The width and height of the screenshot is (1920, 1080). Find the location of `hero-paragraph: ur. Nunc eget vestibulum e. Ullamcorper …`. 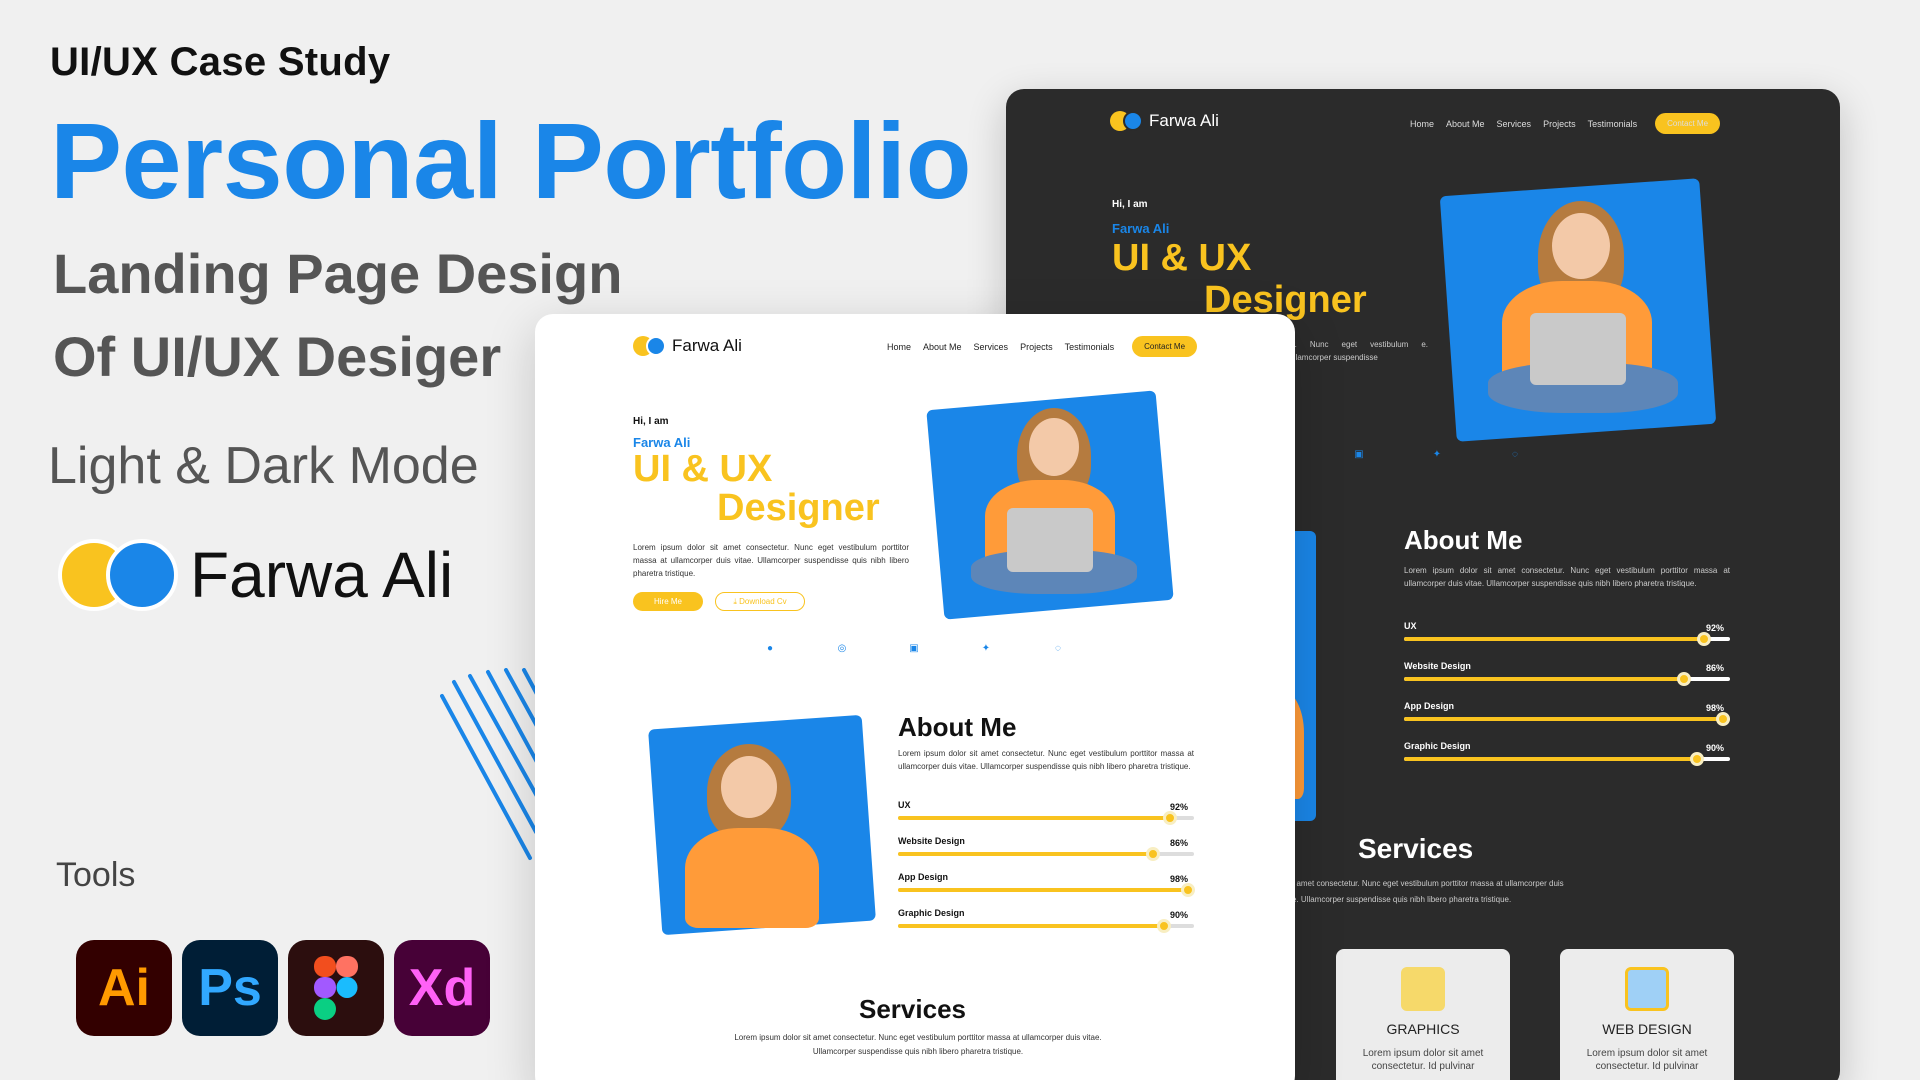

hero-paragraph: ur. Nunc eget vestibulum e. Ullamcorper … is located at coordinates (1358, 351).